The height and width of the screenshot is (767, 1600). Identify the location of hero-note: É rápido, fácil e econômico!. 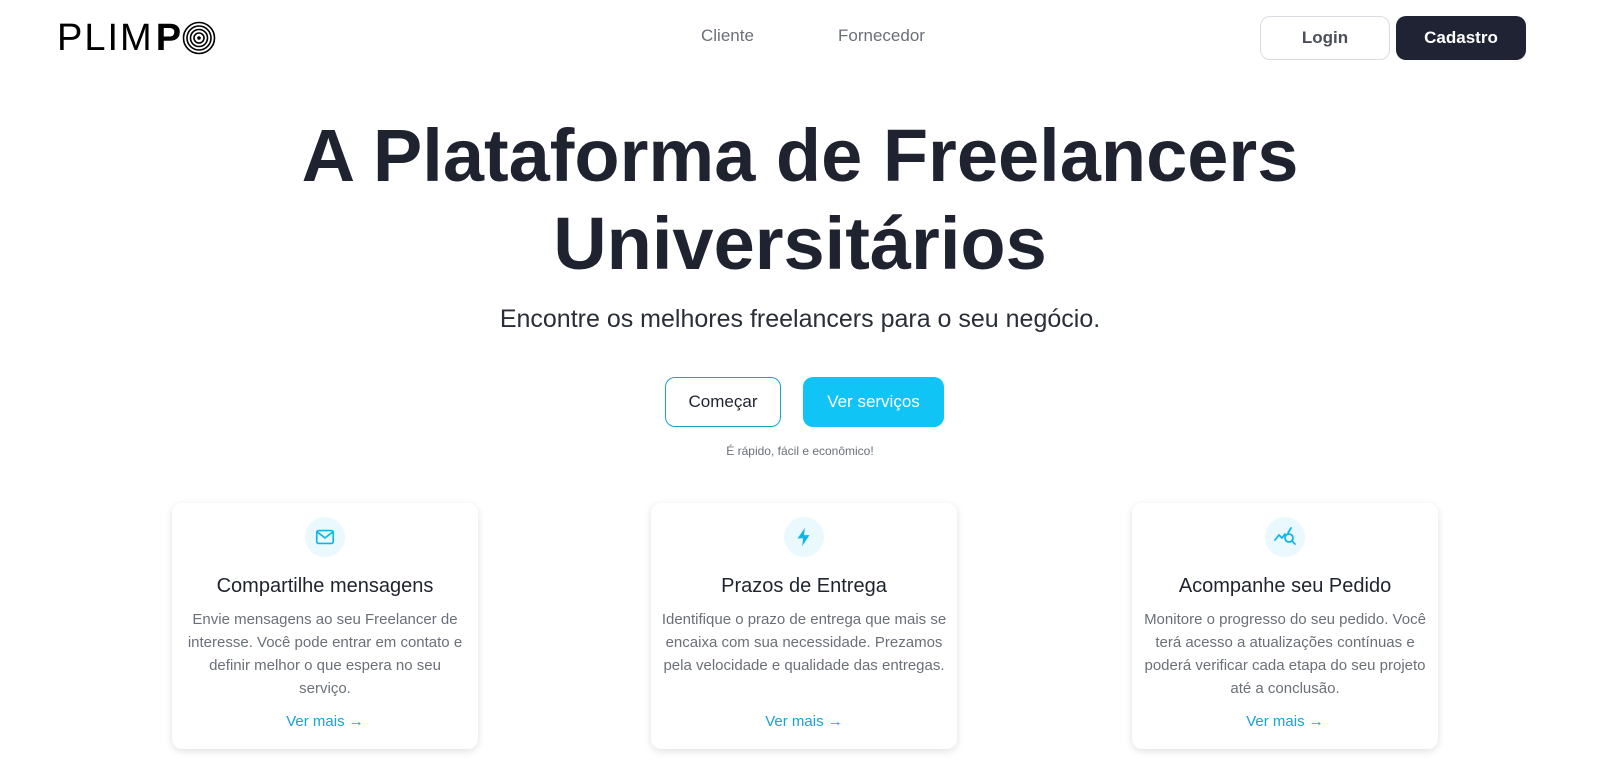
(800, 451).